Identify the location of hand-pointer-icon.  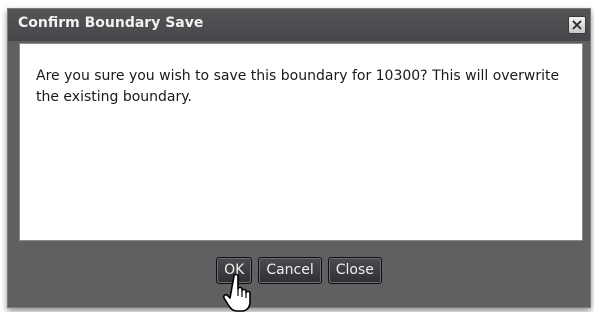
(236, 292).